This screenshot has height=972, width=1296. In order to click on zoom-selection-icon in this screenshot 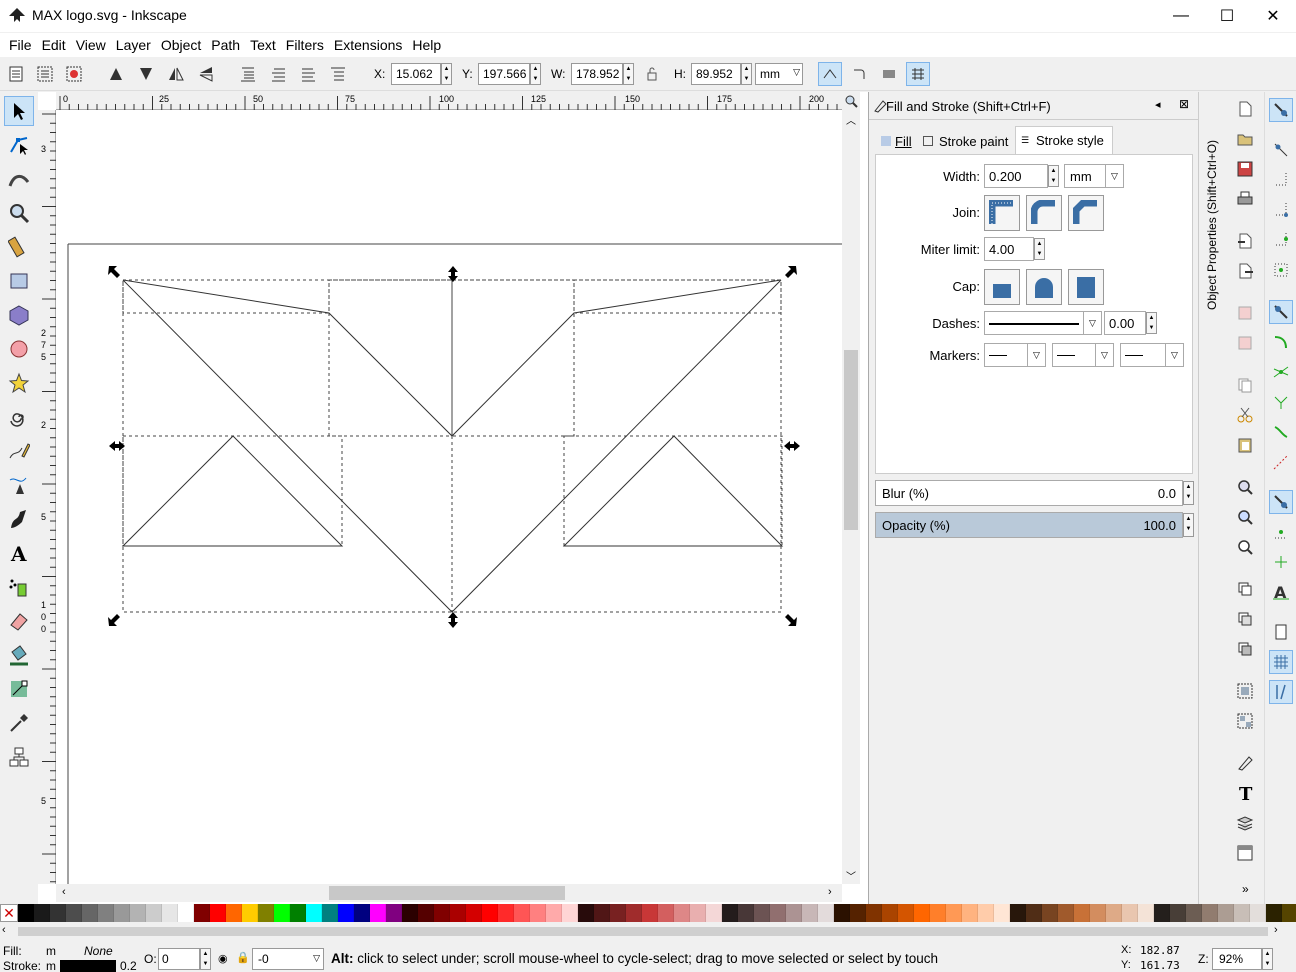, I will do `click(1245, 487)`.